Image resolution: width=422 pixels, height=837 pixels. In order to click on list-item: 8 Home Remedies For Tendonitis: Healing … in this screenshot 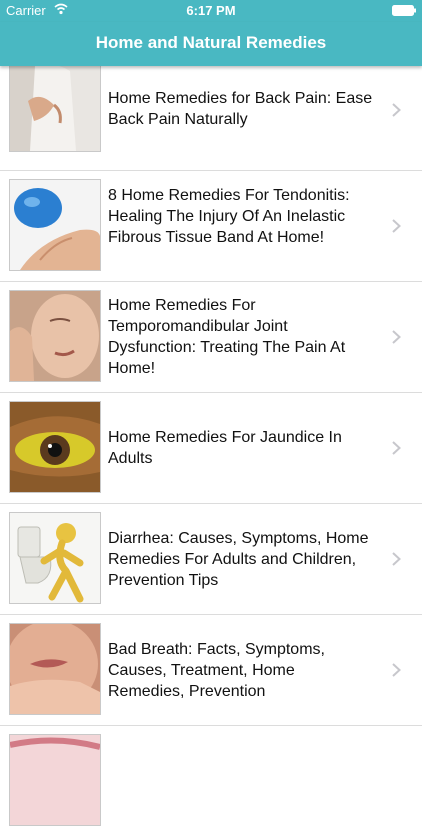, I will do `click(211, 226)`.